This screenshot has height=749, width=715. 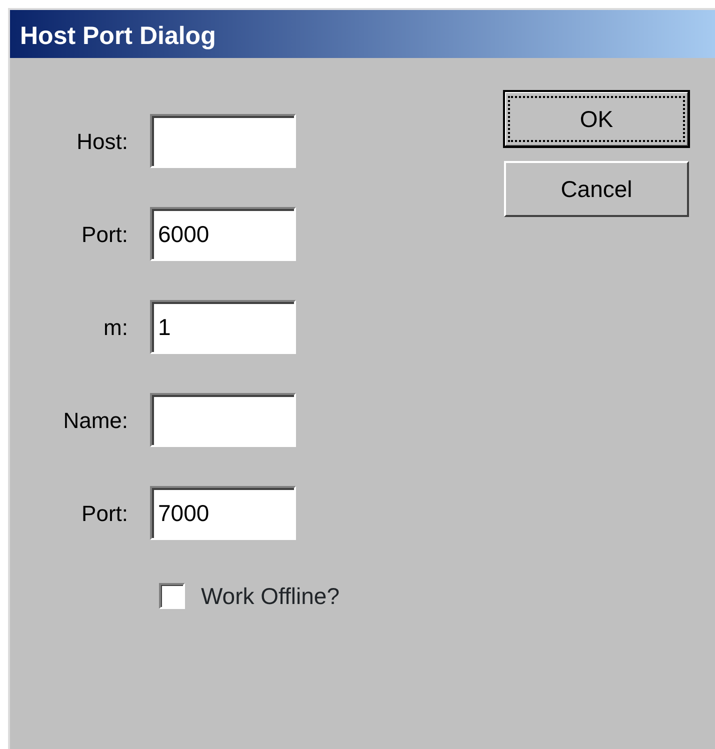 I want to click on input-field: 1, so click(x=223, y=327).